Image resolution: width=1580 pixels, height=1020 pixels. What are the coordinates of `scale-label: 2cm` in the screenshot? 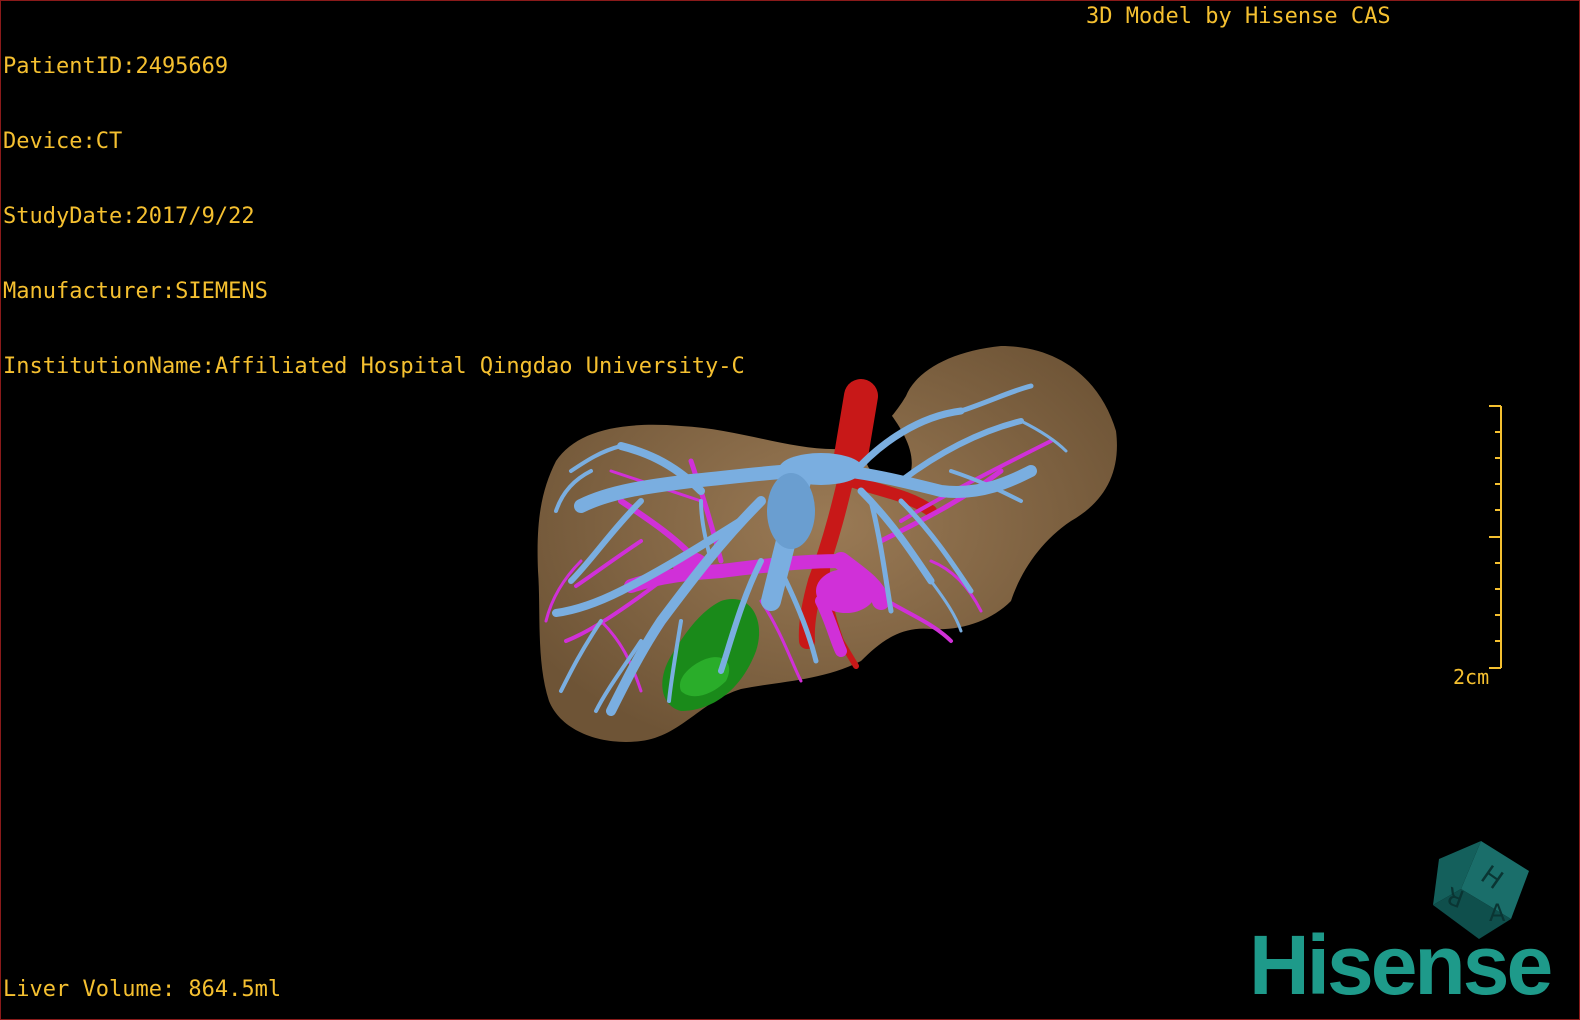 It's located at (1471, 677).